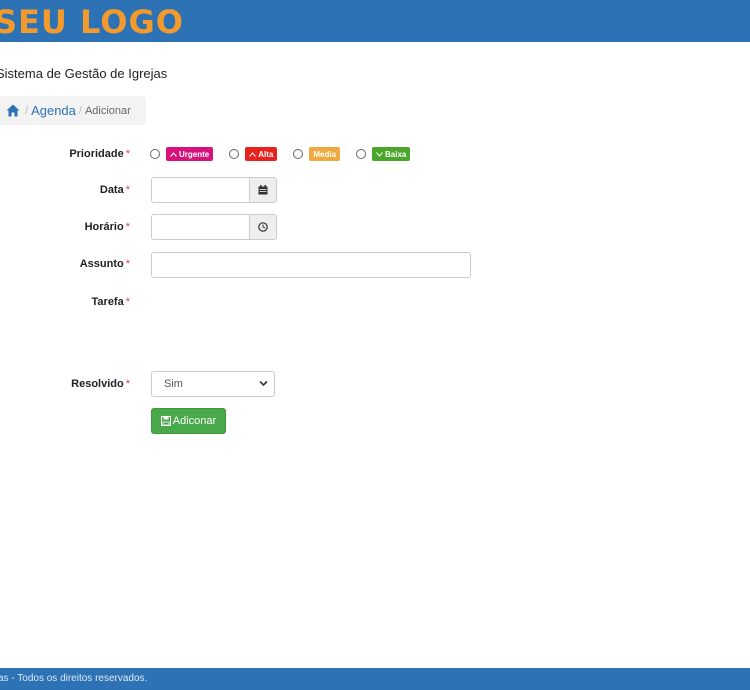 This screenshot has width=750, height=690. Describe the element at coordinates (288, 154) in the screenshot. I see `prioridade-radio-group: Urgente Alta Media Baixa` at that location.